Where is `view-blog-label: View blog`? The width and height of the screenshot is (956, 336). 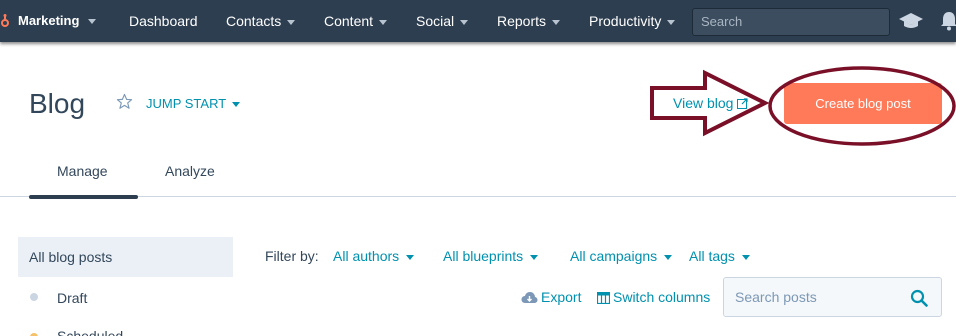
view-blog-label: View blog is located at coordinates (703, 103).